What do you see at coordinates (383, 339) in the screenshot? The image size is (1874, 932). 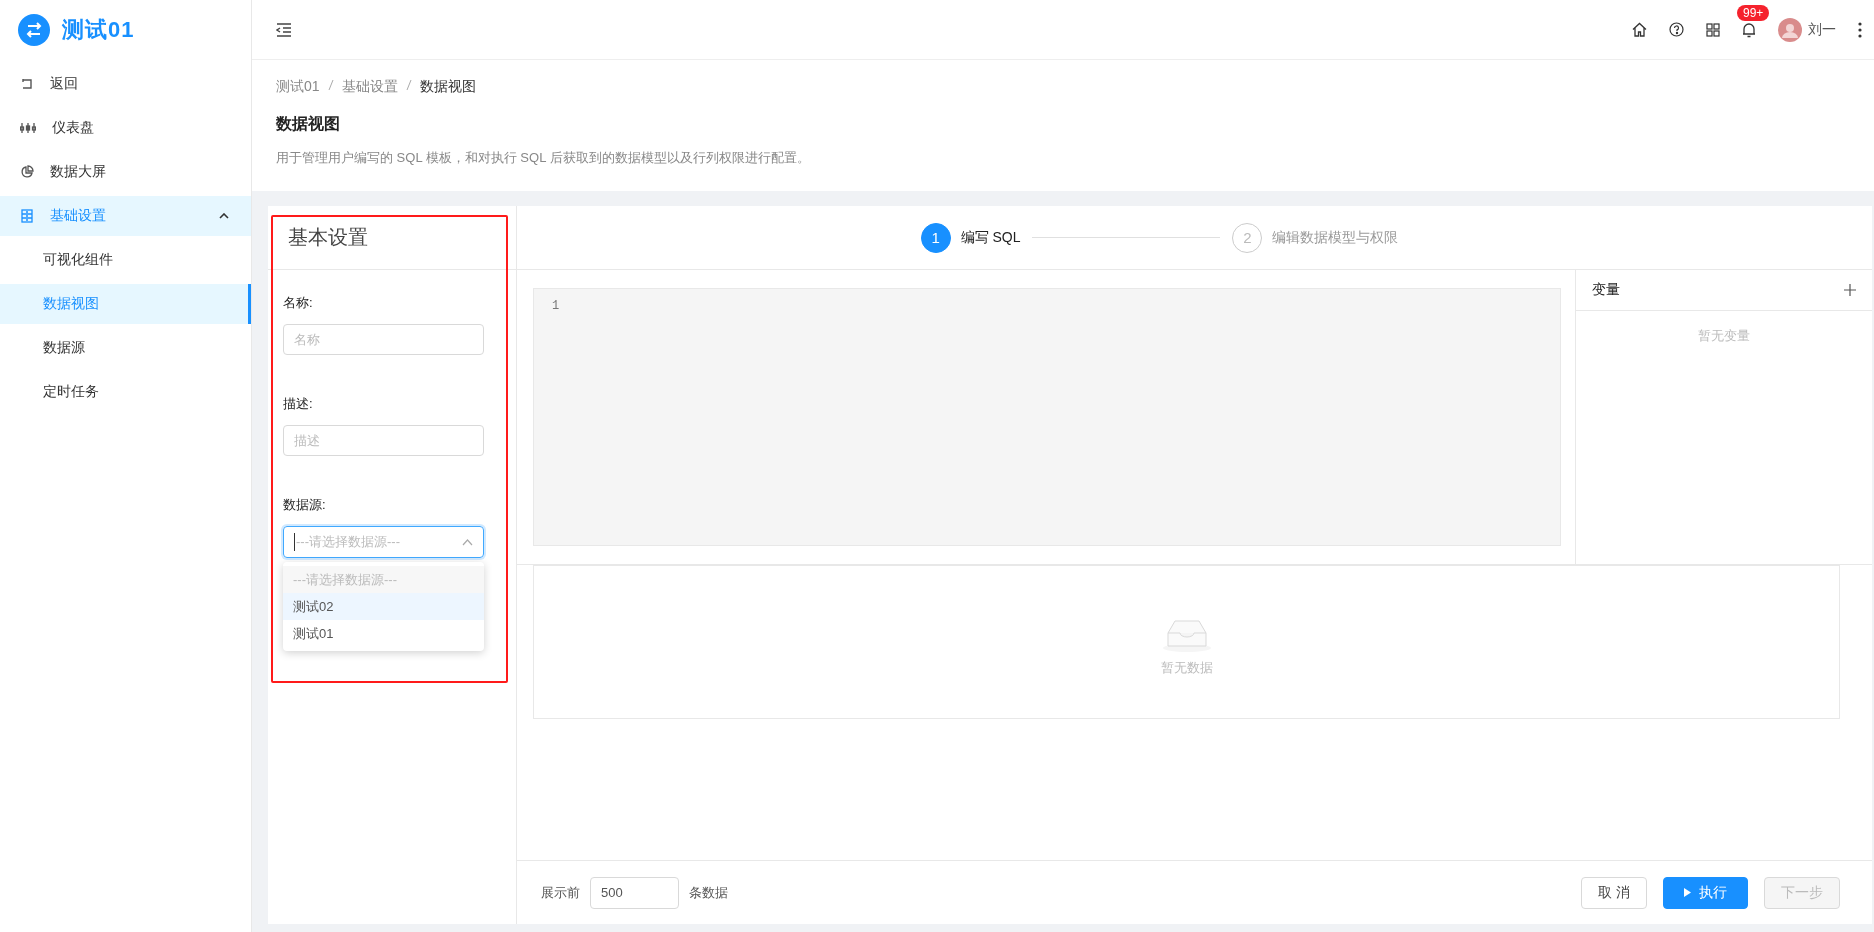 I see `text-field: 名称` at bounding box center [383, 339].